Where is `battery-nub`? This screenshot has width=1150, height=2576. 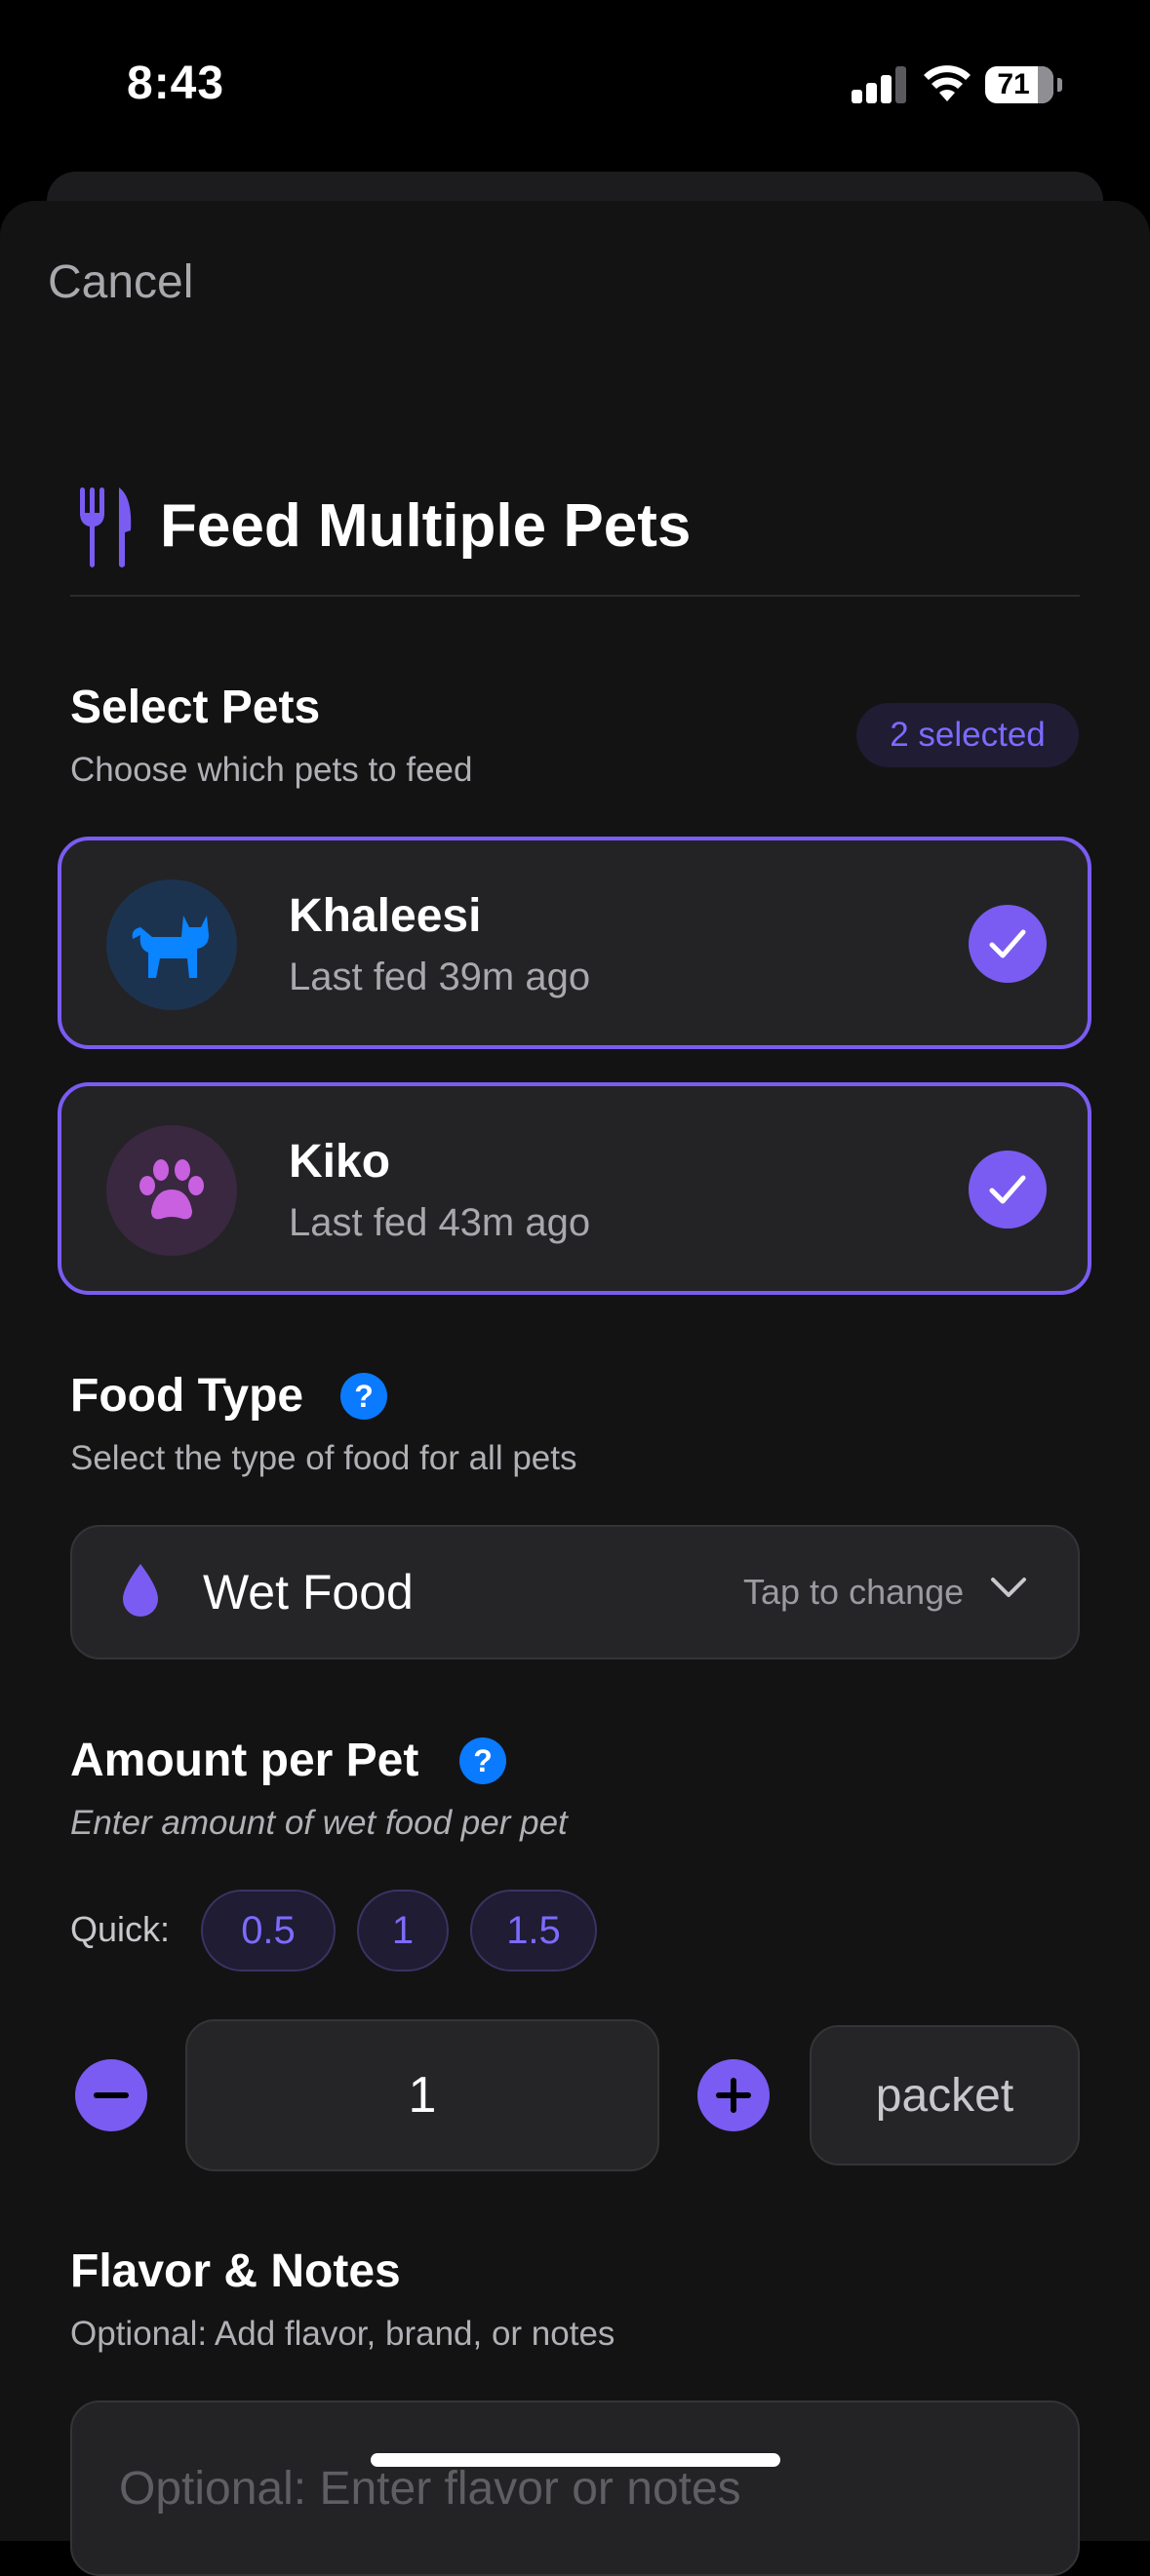
battery-nub is located at coordinates (1059, 85).